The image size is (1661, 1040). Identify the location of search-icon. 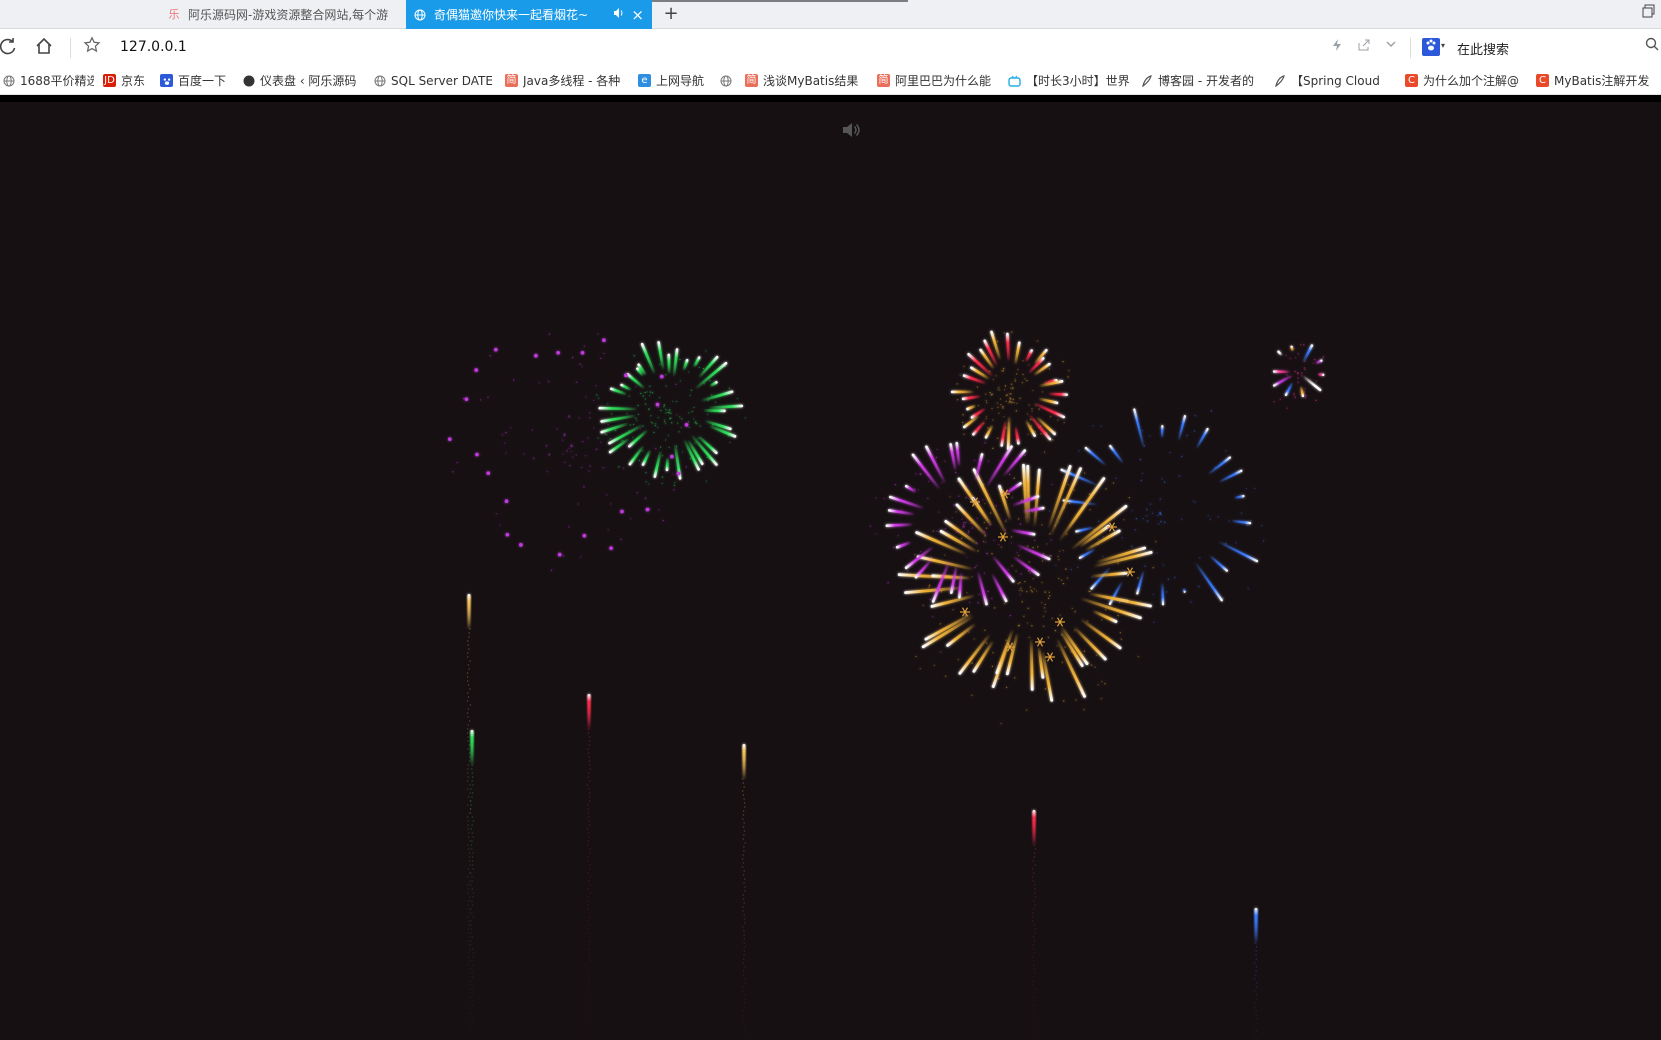
(1652, 46).